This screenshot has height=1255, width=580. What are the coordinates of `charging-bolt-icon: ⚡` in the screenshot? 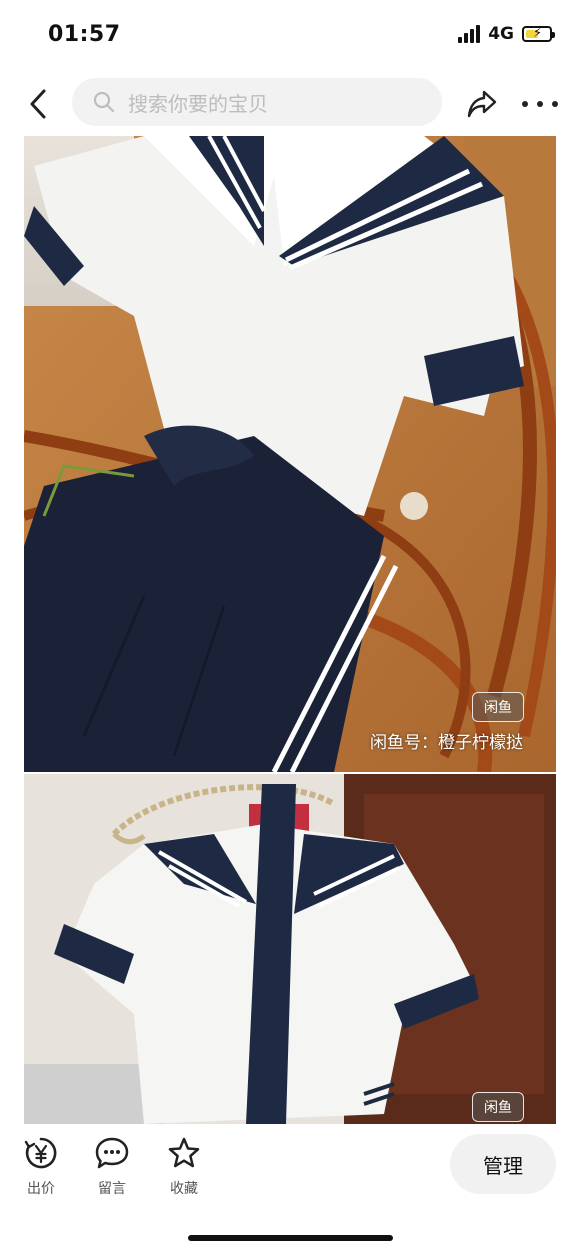 It's located at (538, 33).